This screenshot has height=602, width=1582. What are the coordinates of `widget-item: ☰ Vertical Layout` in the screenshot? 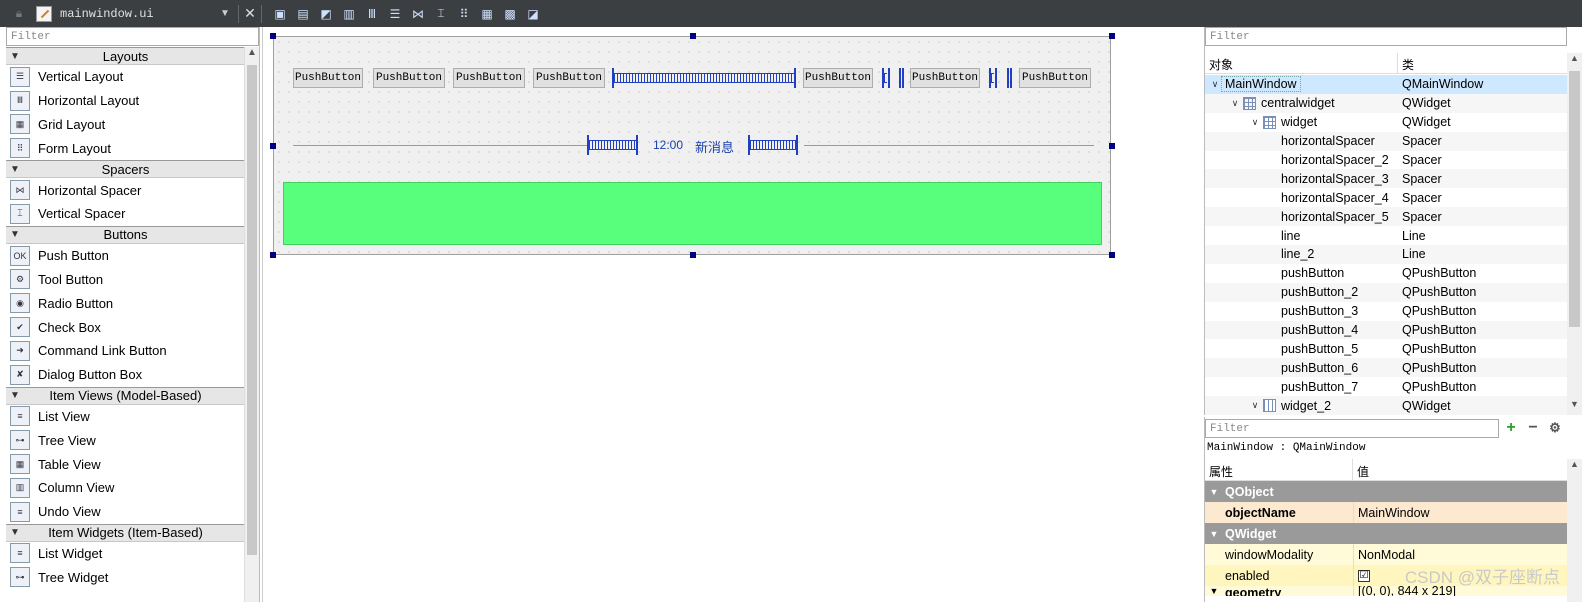 It's located at (125, 77).